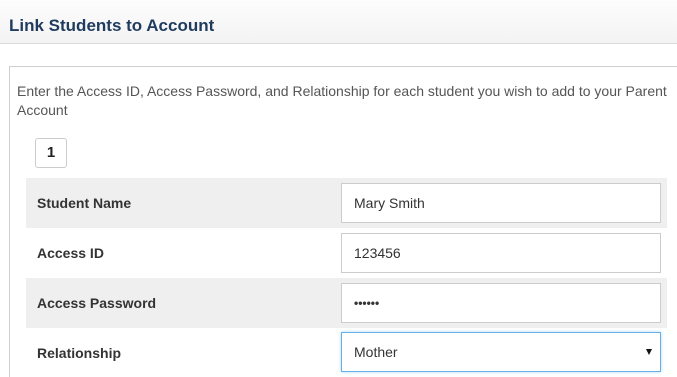  Describe the element at coordinates (97, 303) in the screenshot. I see `access-password-label: Access Password` at that location.